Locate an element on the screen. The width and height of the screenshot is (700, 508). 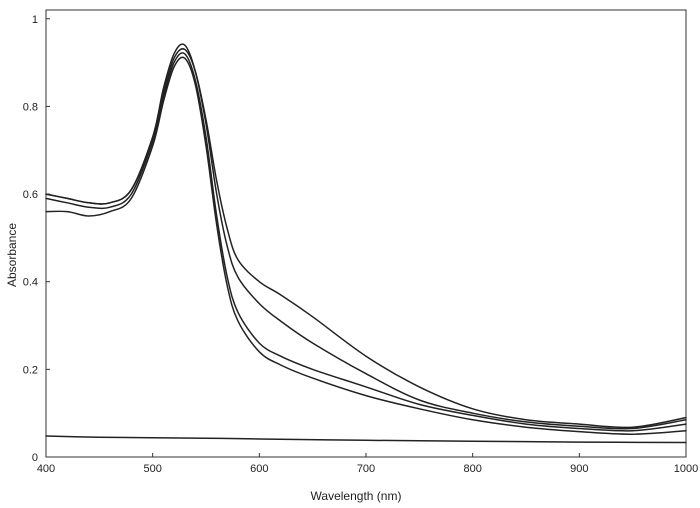
y-axis-label: Absorbance is located at coordinates (12, 255).